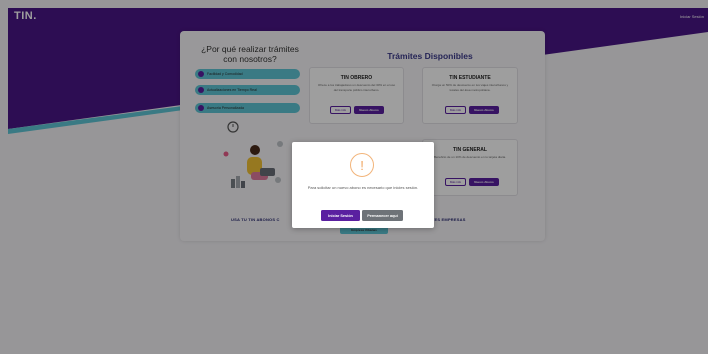 This screenshot has width=708, height=354. Describe the element at coordinates (340, 215) in the screenshot. I see `login-button: Iniciar Sesión` at that location.